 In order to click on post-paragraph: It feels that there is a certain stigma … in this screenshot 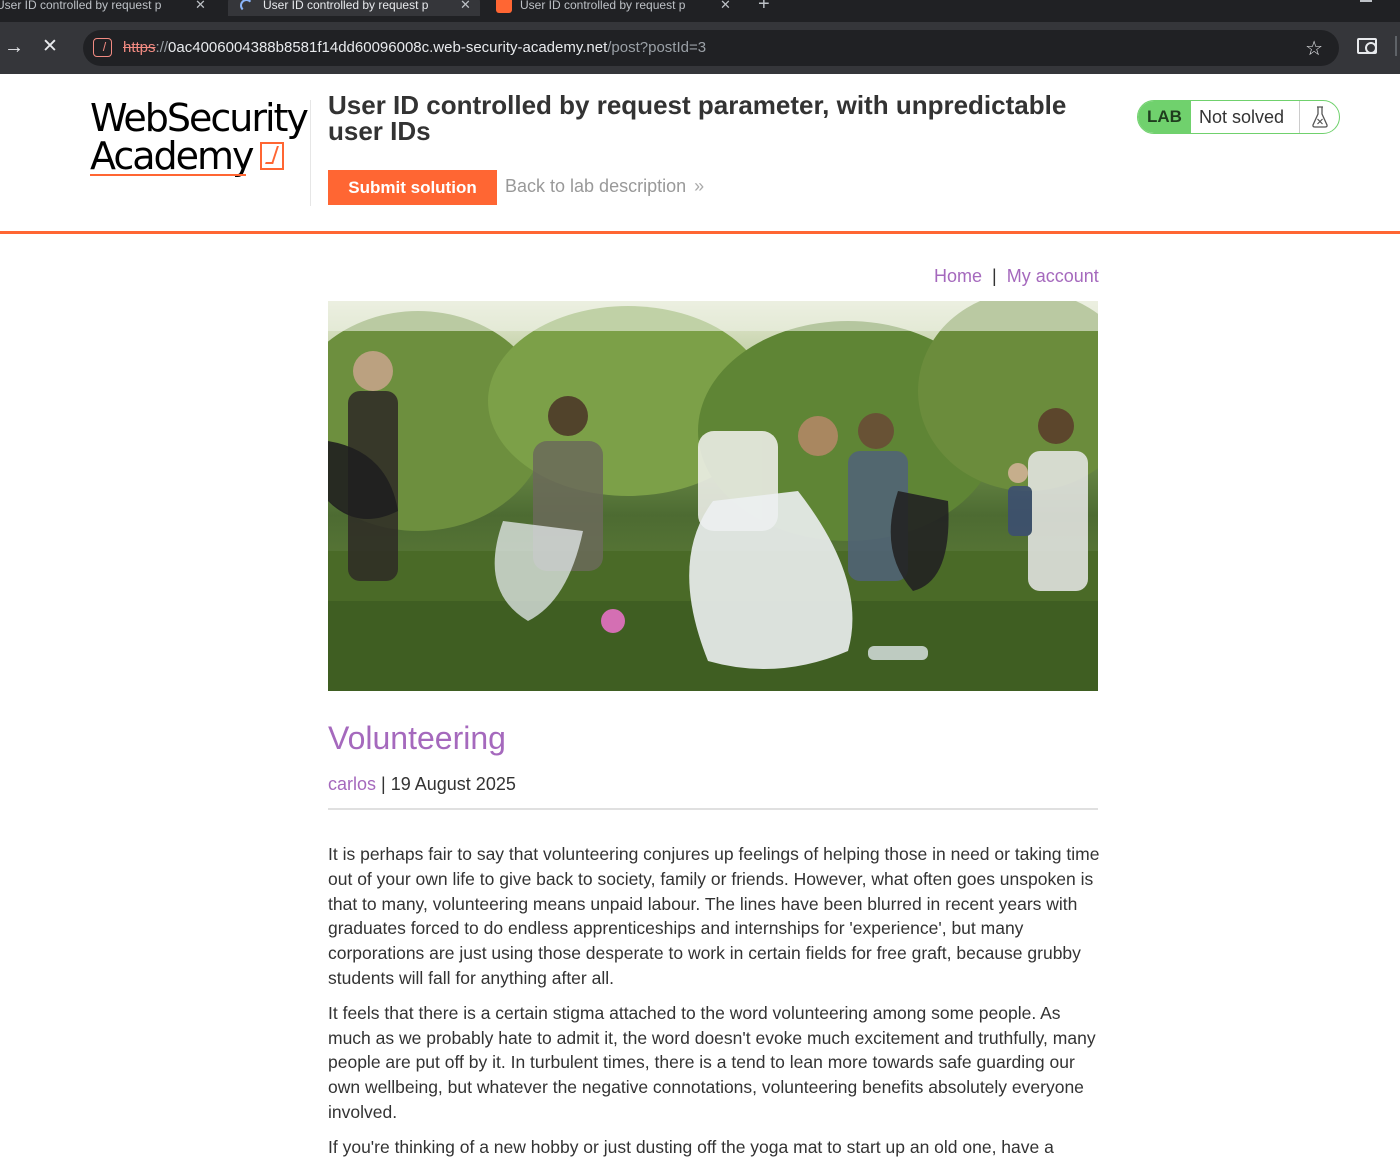, I will do `click(712, 1062)`.